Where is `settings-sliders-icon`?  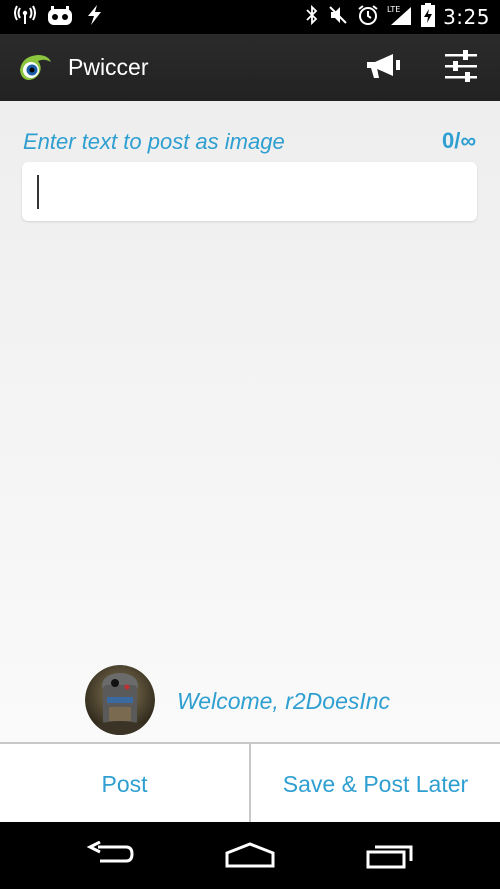
settings-sliders-icon is located at coordinates (461, 68).